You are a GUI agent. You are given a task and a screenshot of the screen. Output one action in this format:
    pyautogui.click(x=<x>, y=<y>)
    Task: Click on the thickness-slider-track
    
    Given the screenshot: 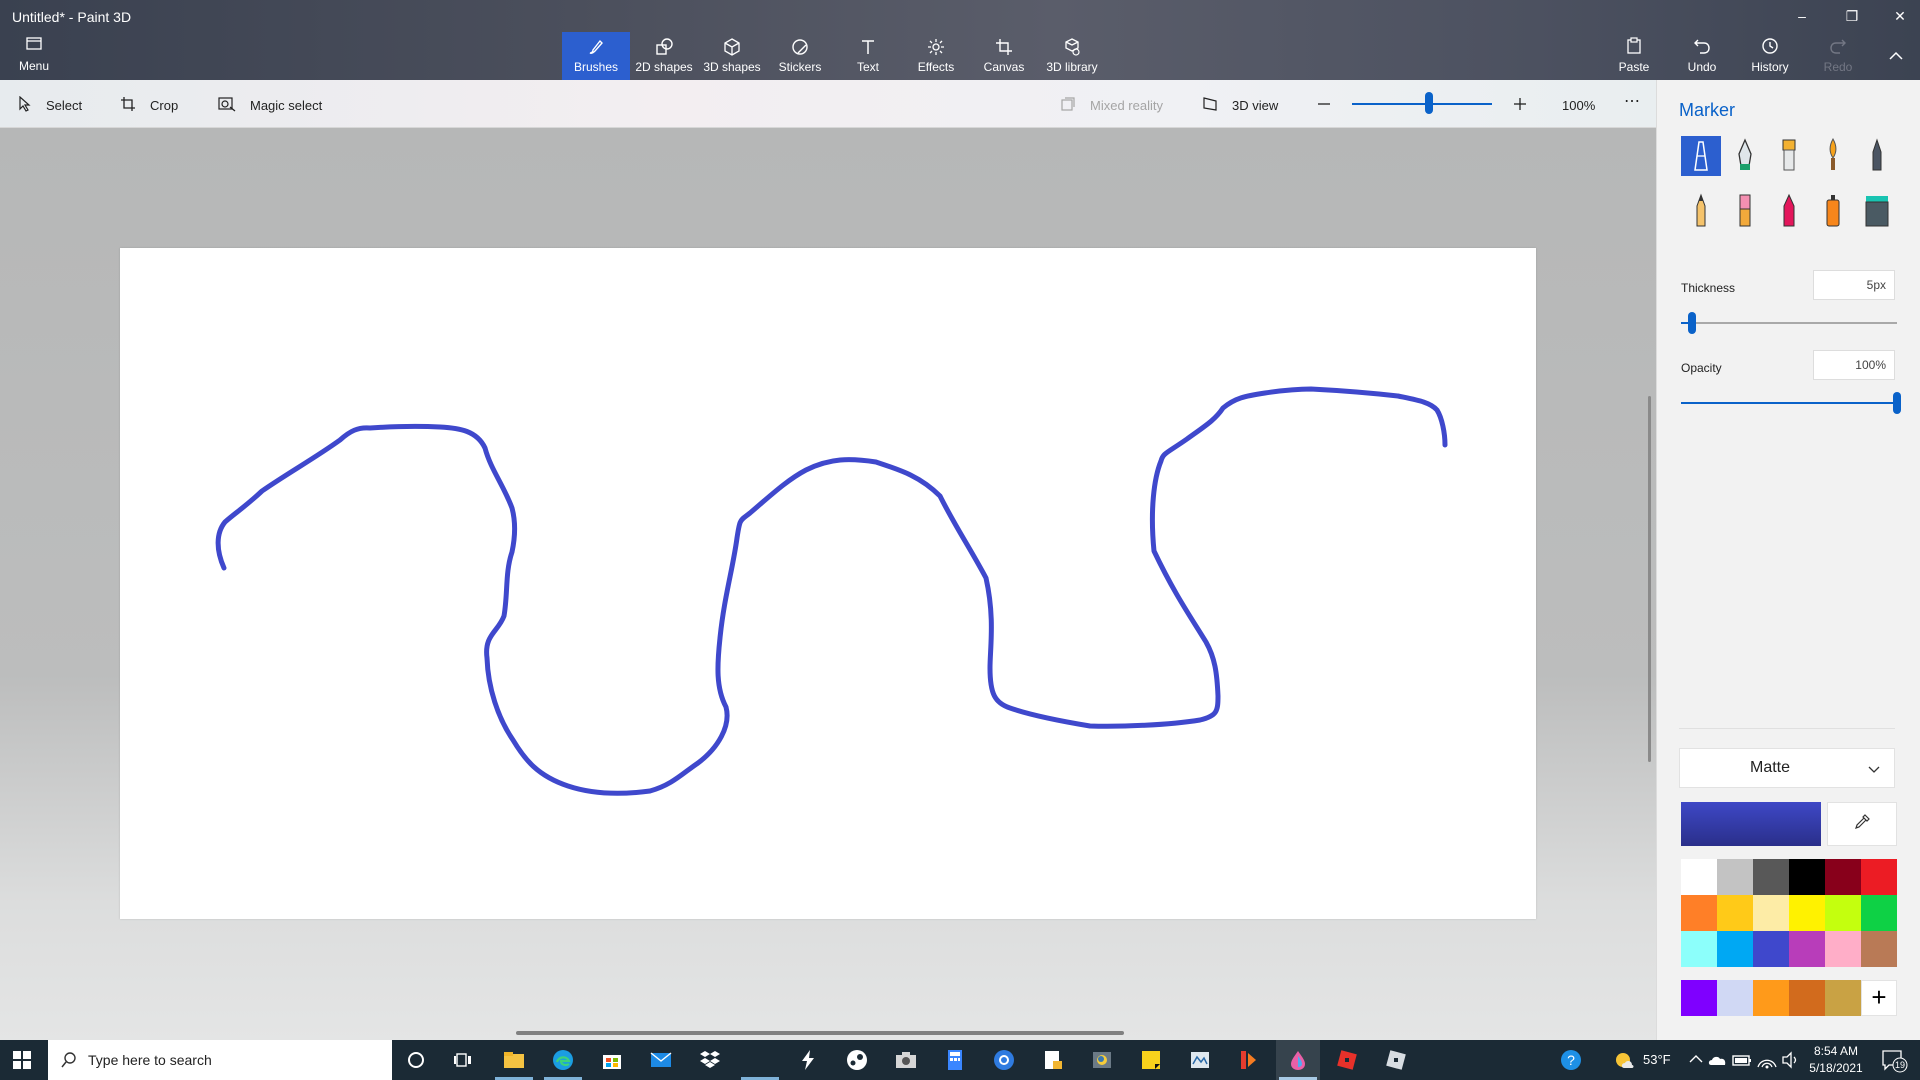 What is the action you would take?
    pyautogui.click(x=1789, y=323)
    